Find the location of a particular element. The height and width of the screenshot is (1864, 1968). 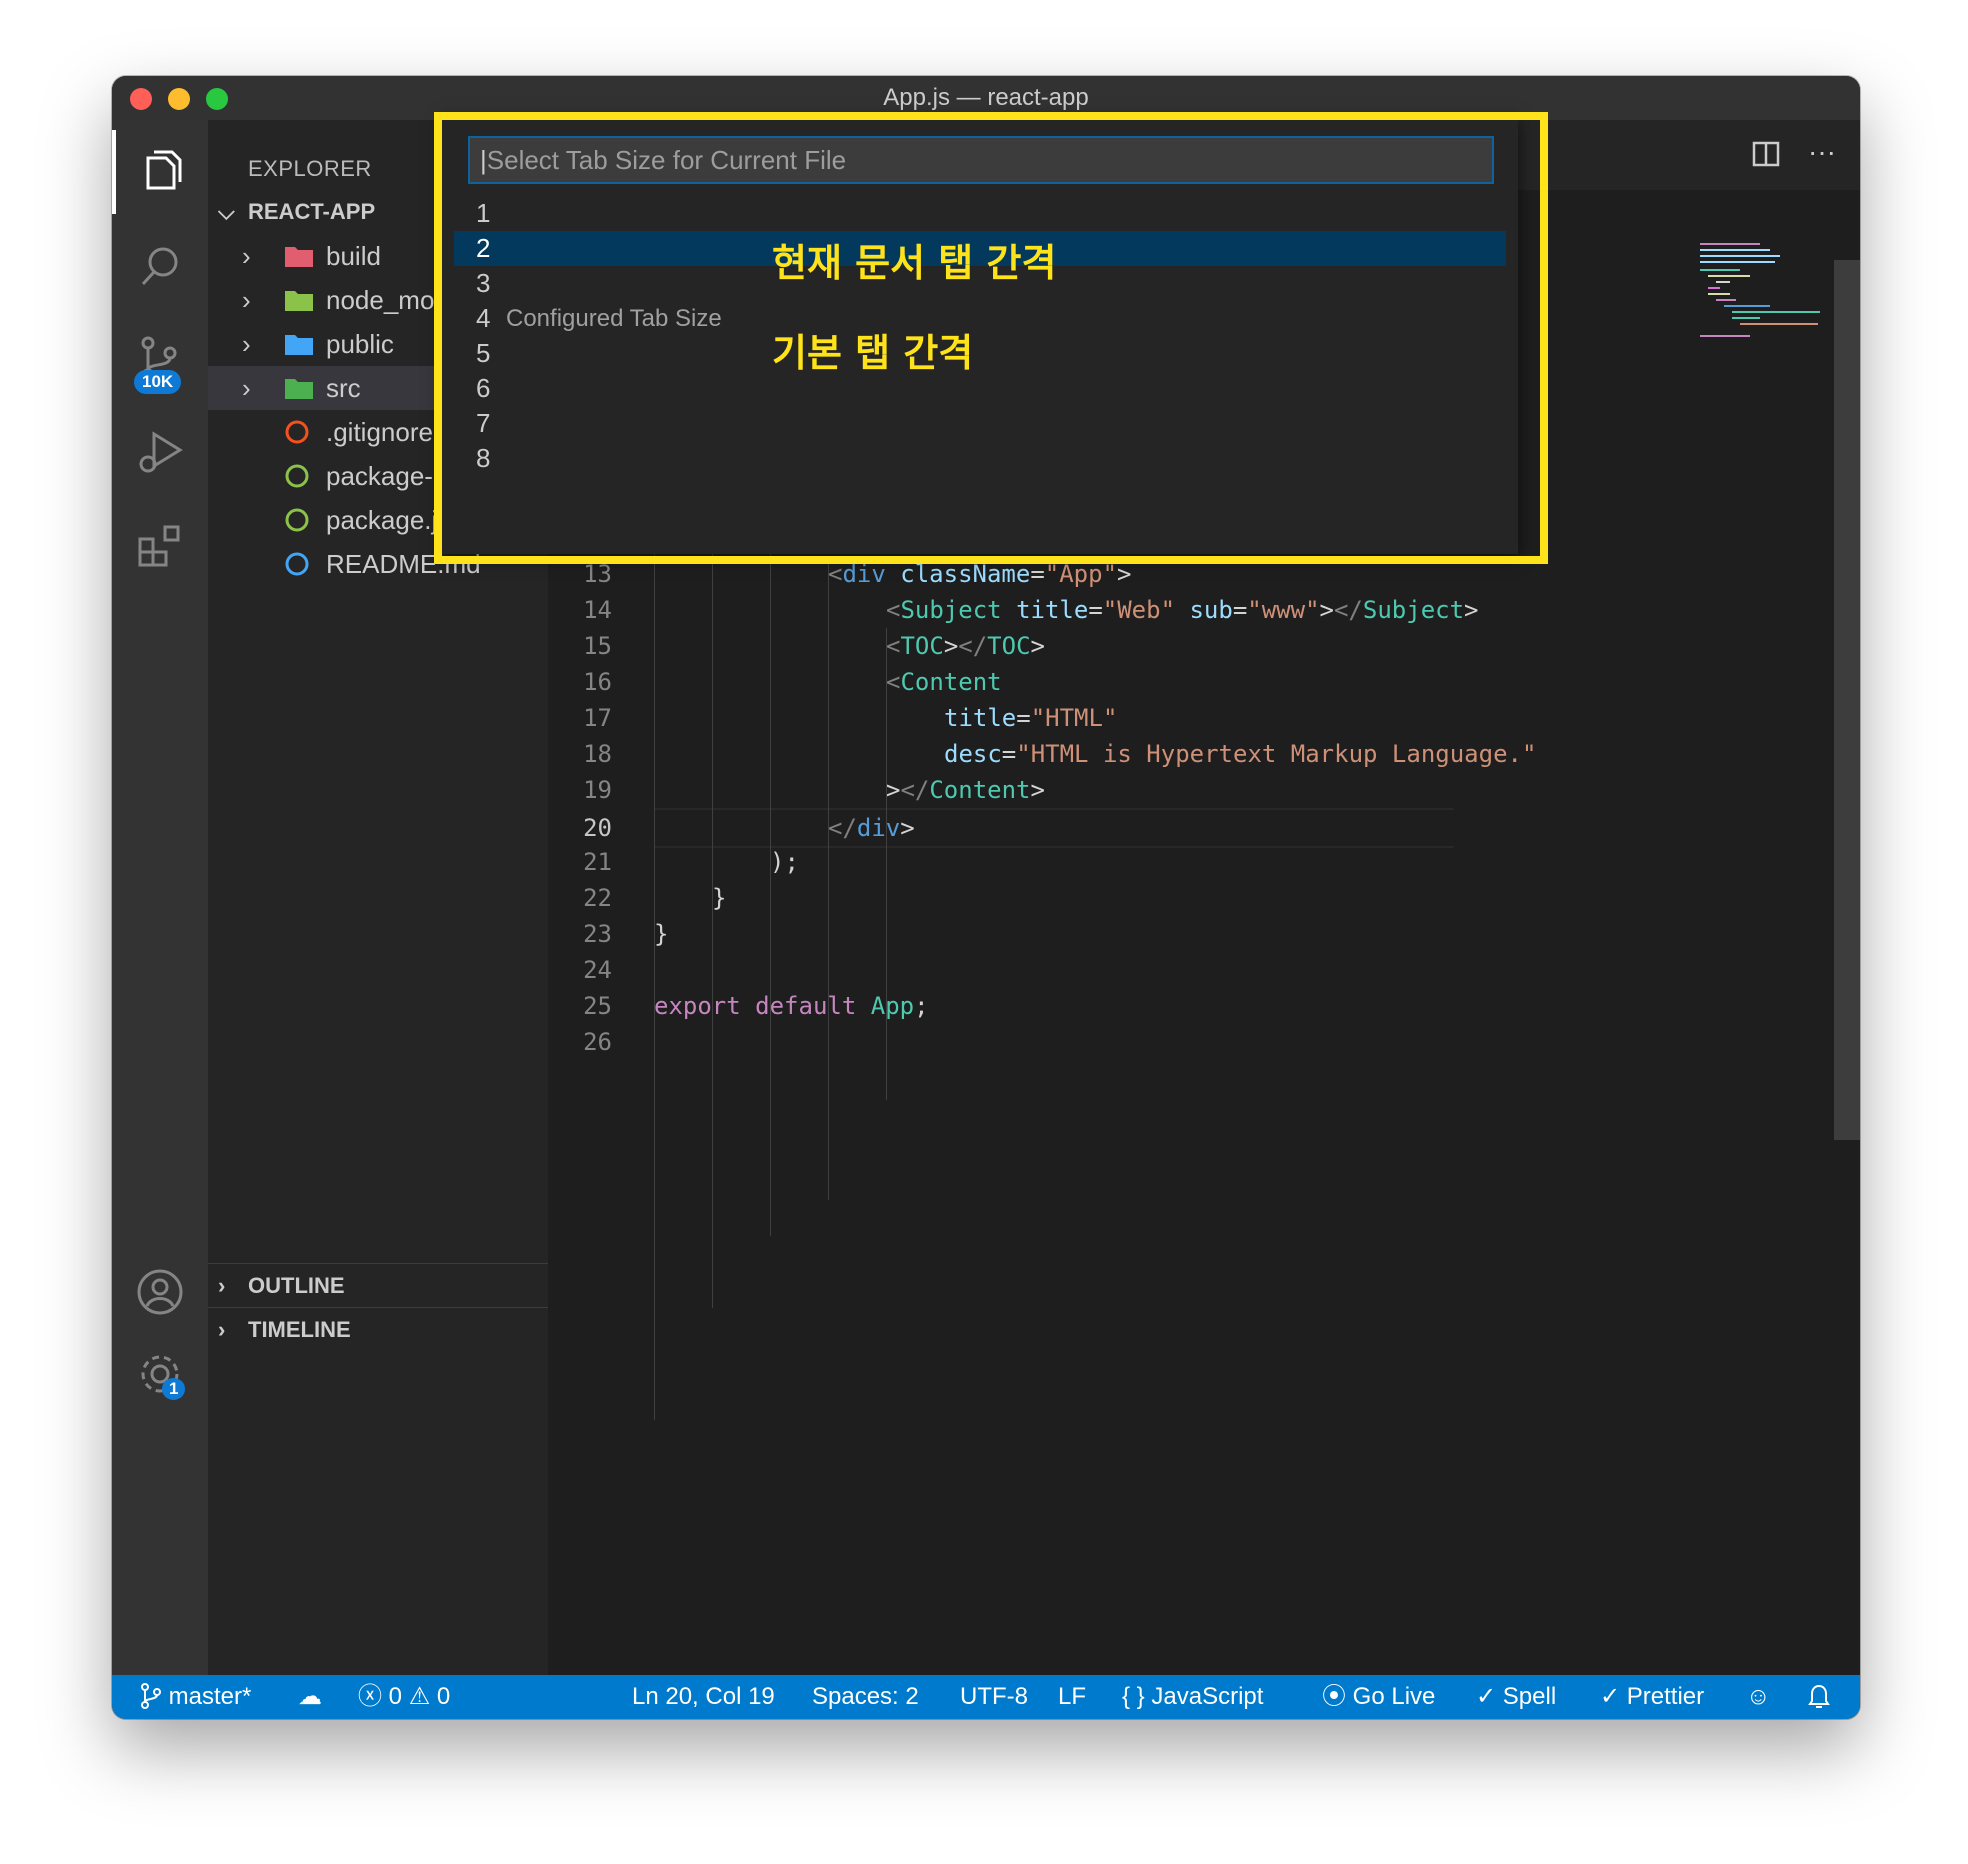

prettier-item: ✓ Prettier is located at coordinates (1652, 1697).